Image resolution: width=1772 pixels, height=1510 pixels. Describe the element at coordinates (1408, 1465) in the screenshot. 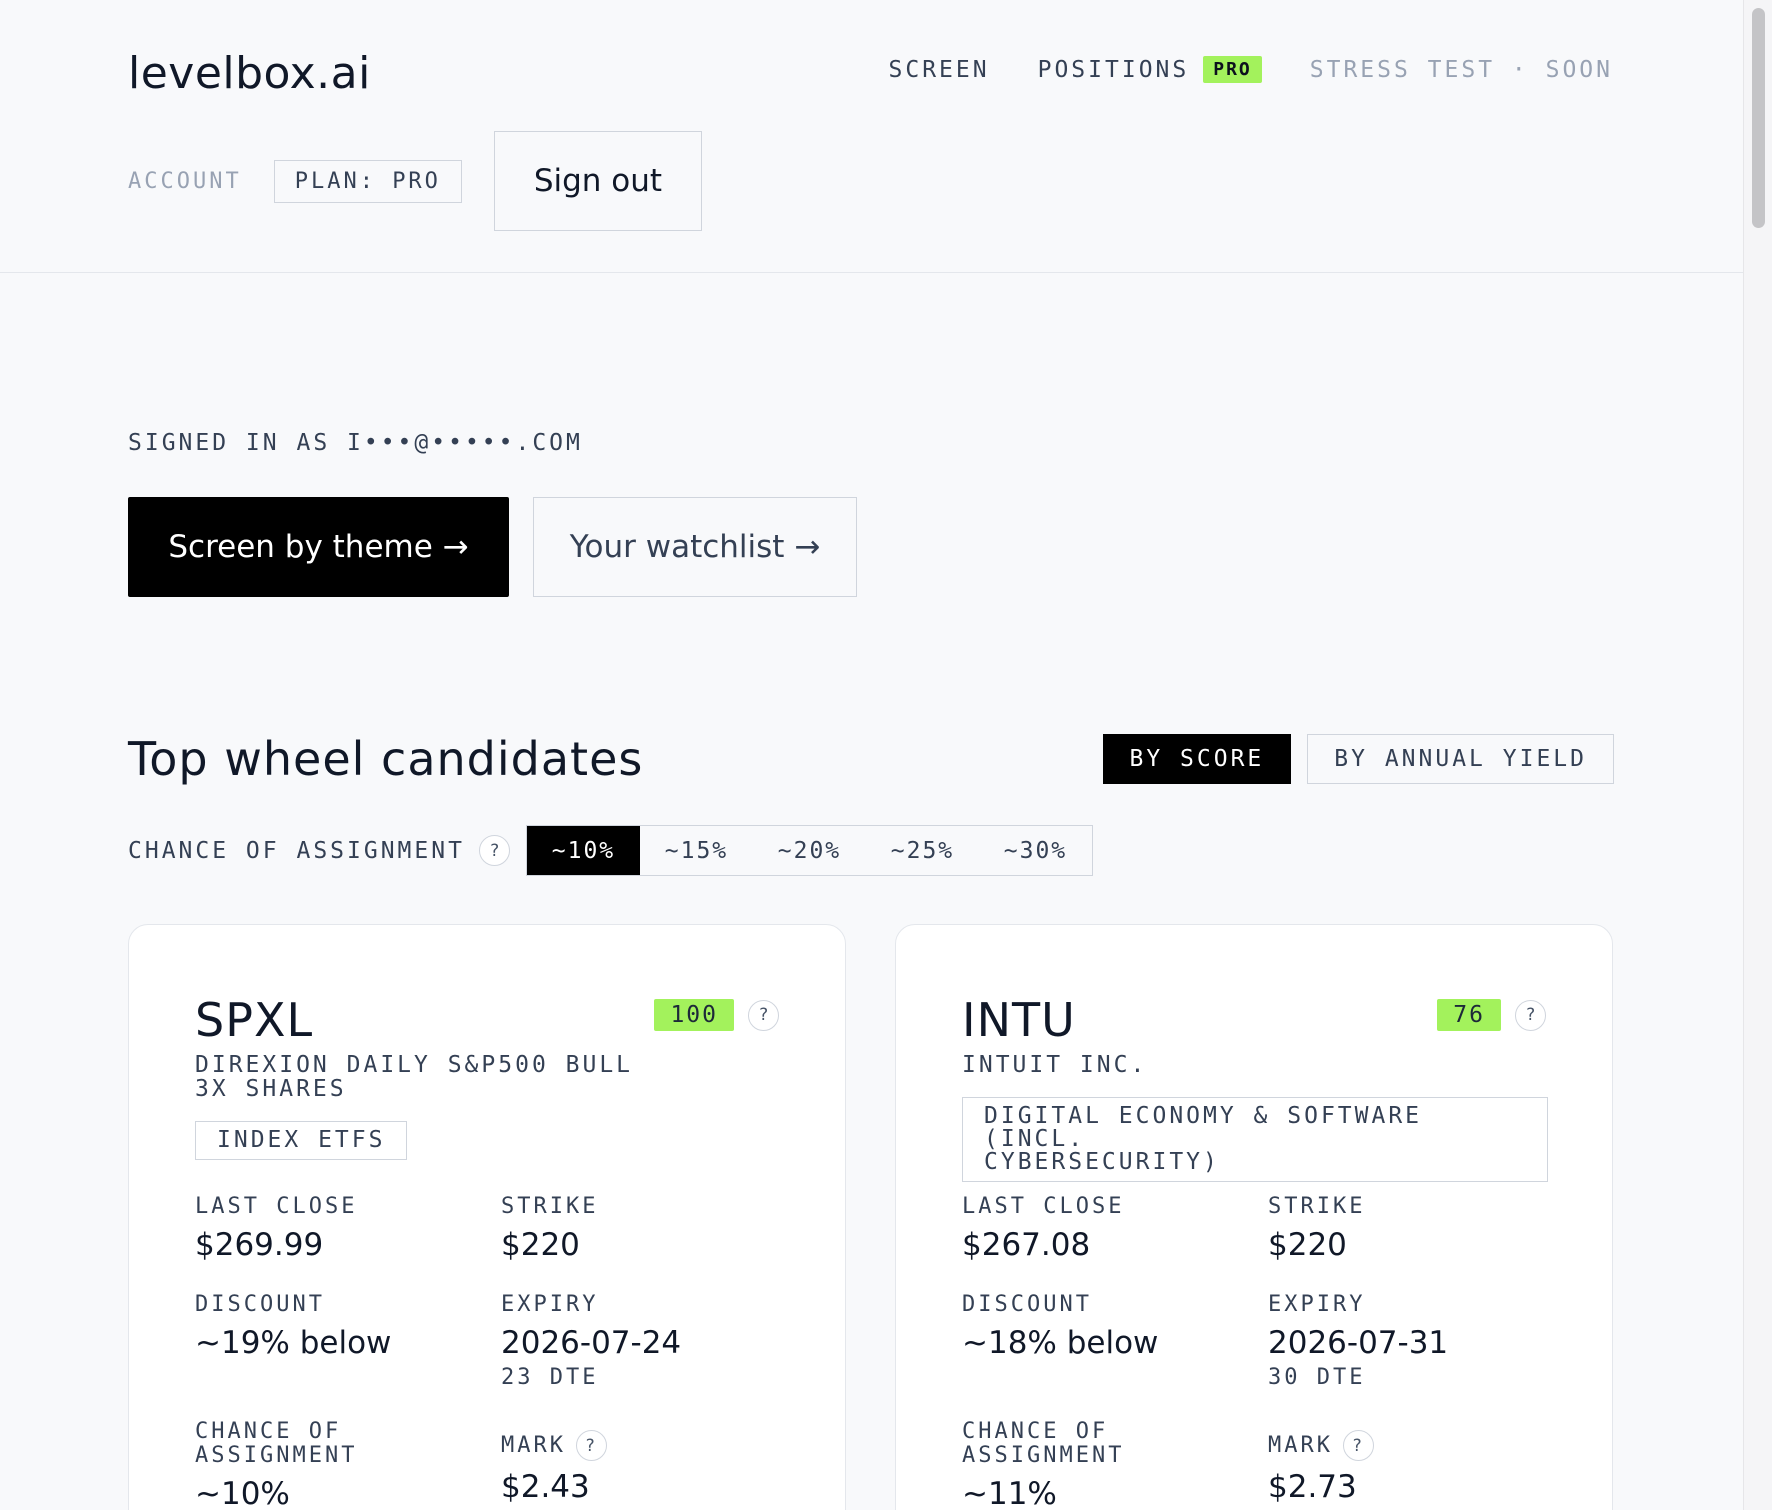

I see `metric-mark: MARK ? $2.73` at that location.